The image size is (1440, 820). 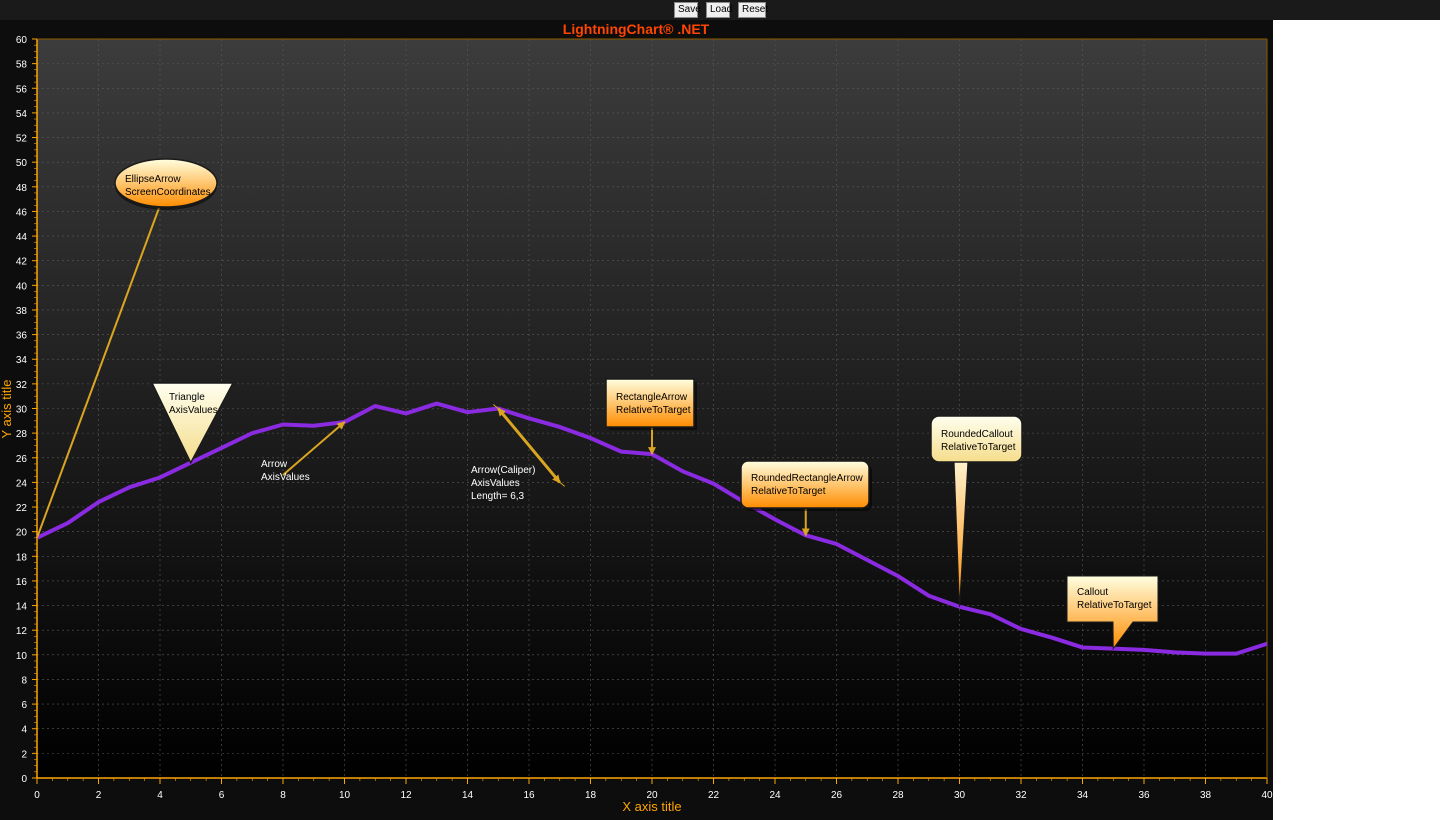 I want to click on annotation-text: RoundedCallout, so click(x=977, y=434).